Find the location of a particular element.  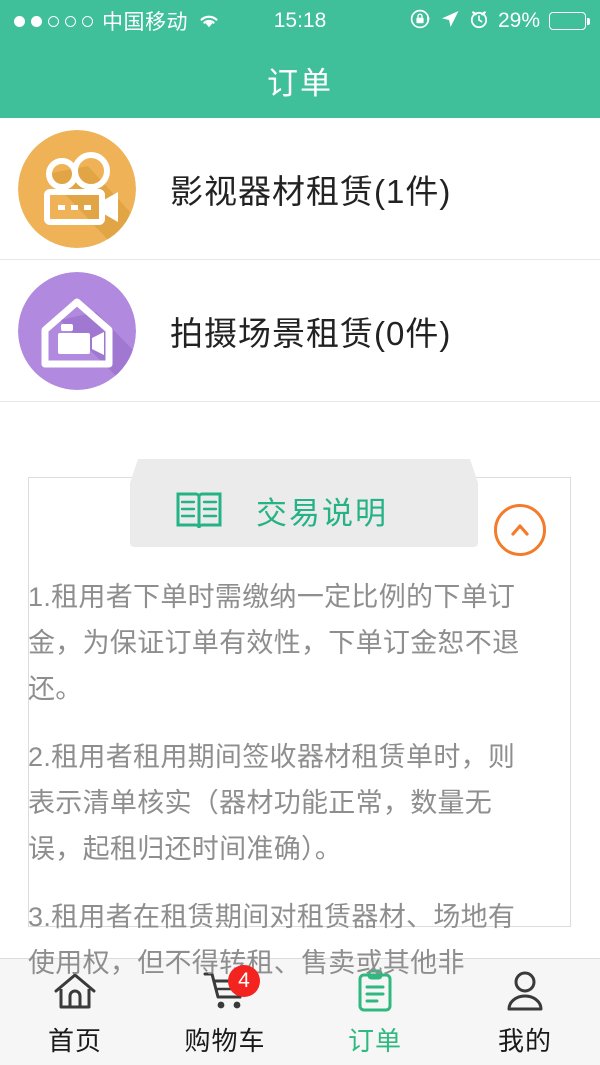

battery-percent-label: 29% is located at coordinates (518, 20).